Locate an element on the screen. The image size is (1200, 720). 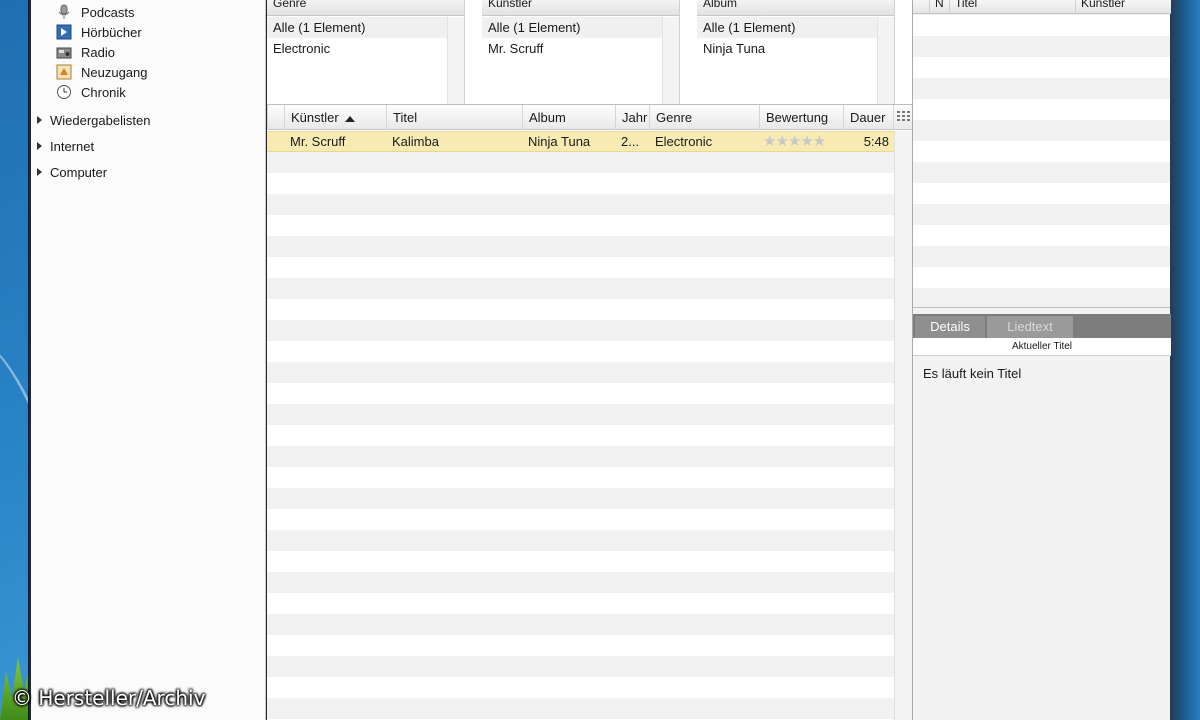
desktop-swoosh is located at coordinates (15, 460).